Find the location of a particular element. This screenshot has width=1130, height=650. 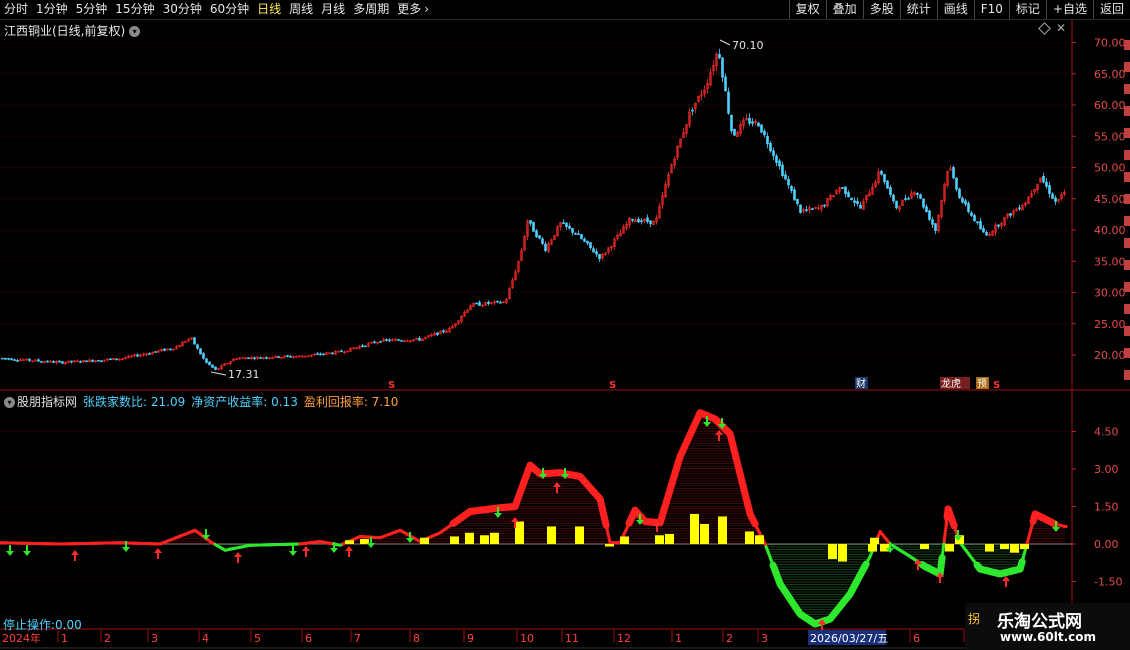

price-tick-label: 20.00 is located at coordinates (1110, 355).